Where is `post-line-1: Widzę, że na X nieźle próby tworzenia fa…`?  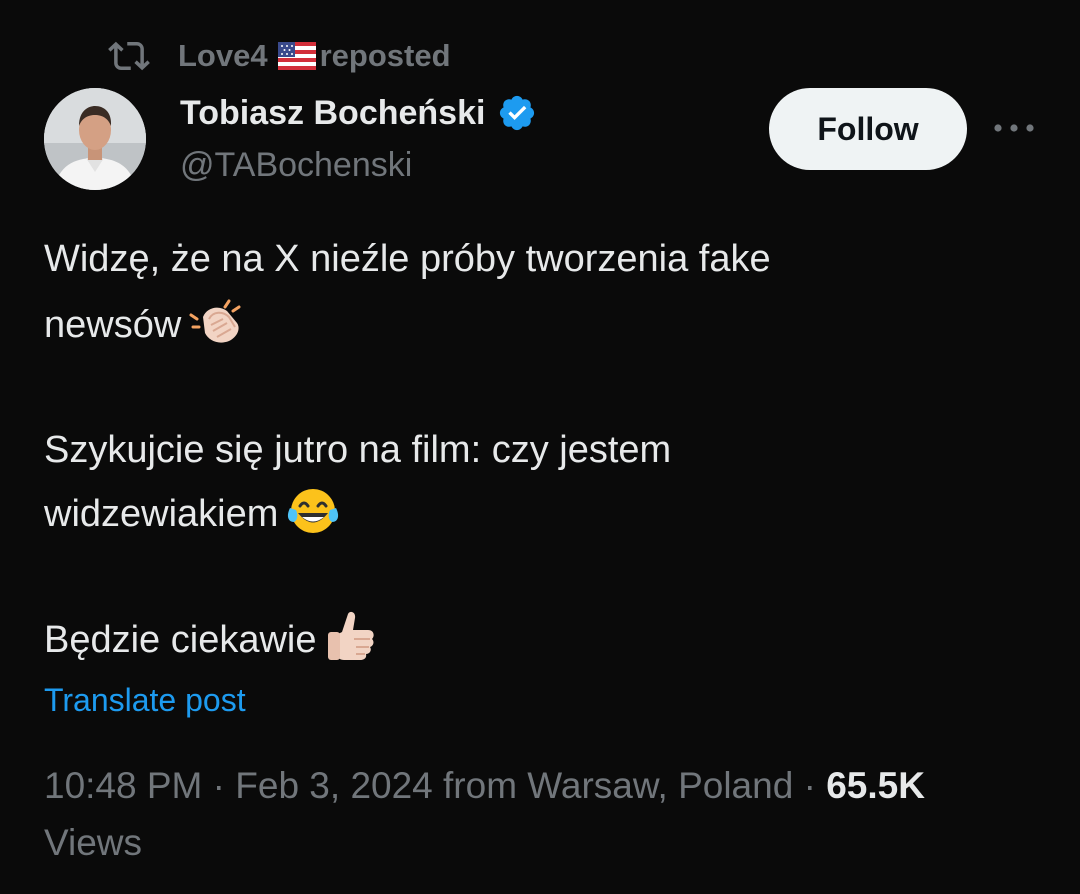 post-line-1: Widzę, że na X nieźle próby tworzenia fa… is located at coordinates (407, 259).